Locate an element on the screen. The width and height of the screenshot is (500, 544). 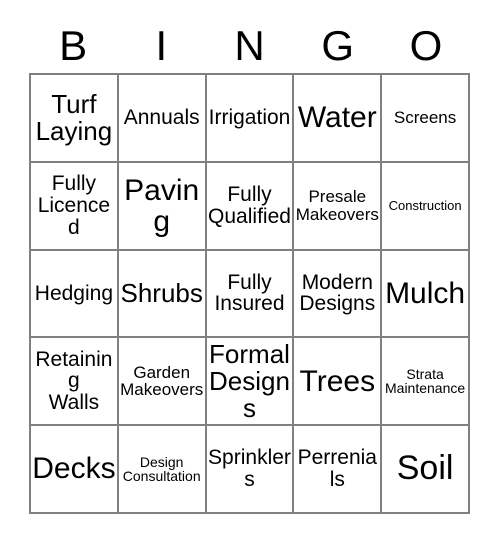
bingo-cell: Hedging is located at coordinates (75, 294).